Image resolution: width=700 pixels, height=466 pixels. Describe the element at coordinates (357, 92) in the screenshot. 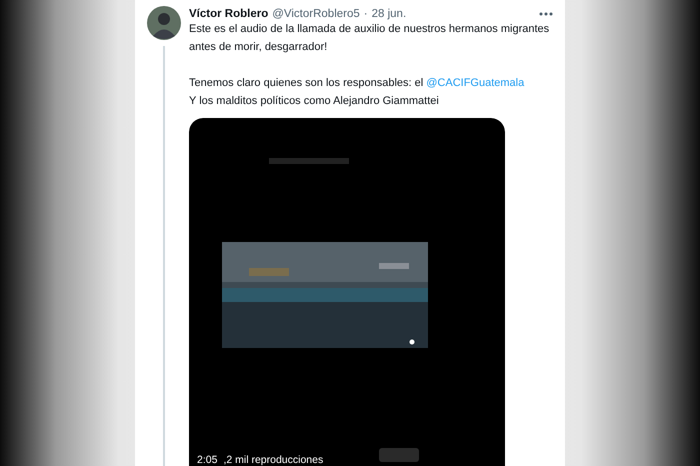

I see `tweet-text: Tenemos claro quienes son los responsables: el @CACIFGuatemala Y los malditos políticos como Alejandro Giammattei` at that location.